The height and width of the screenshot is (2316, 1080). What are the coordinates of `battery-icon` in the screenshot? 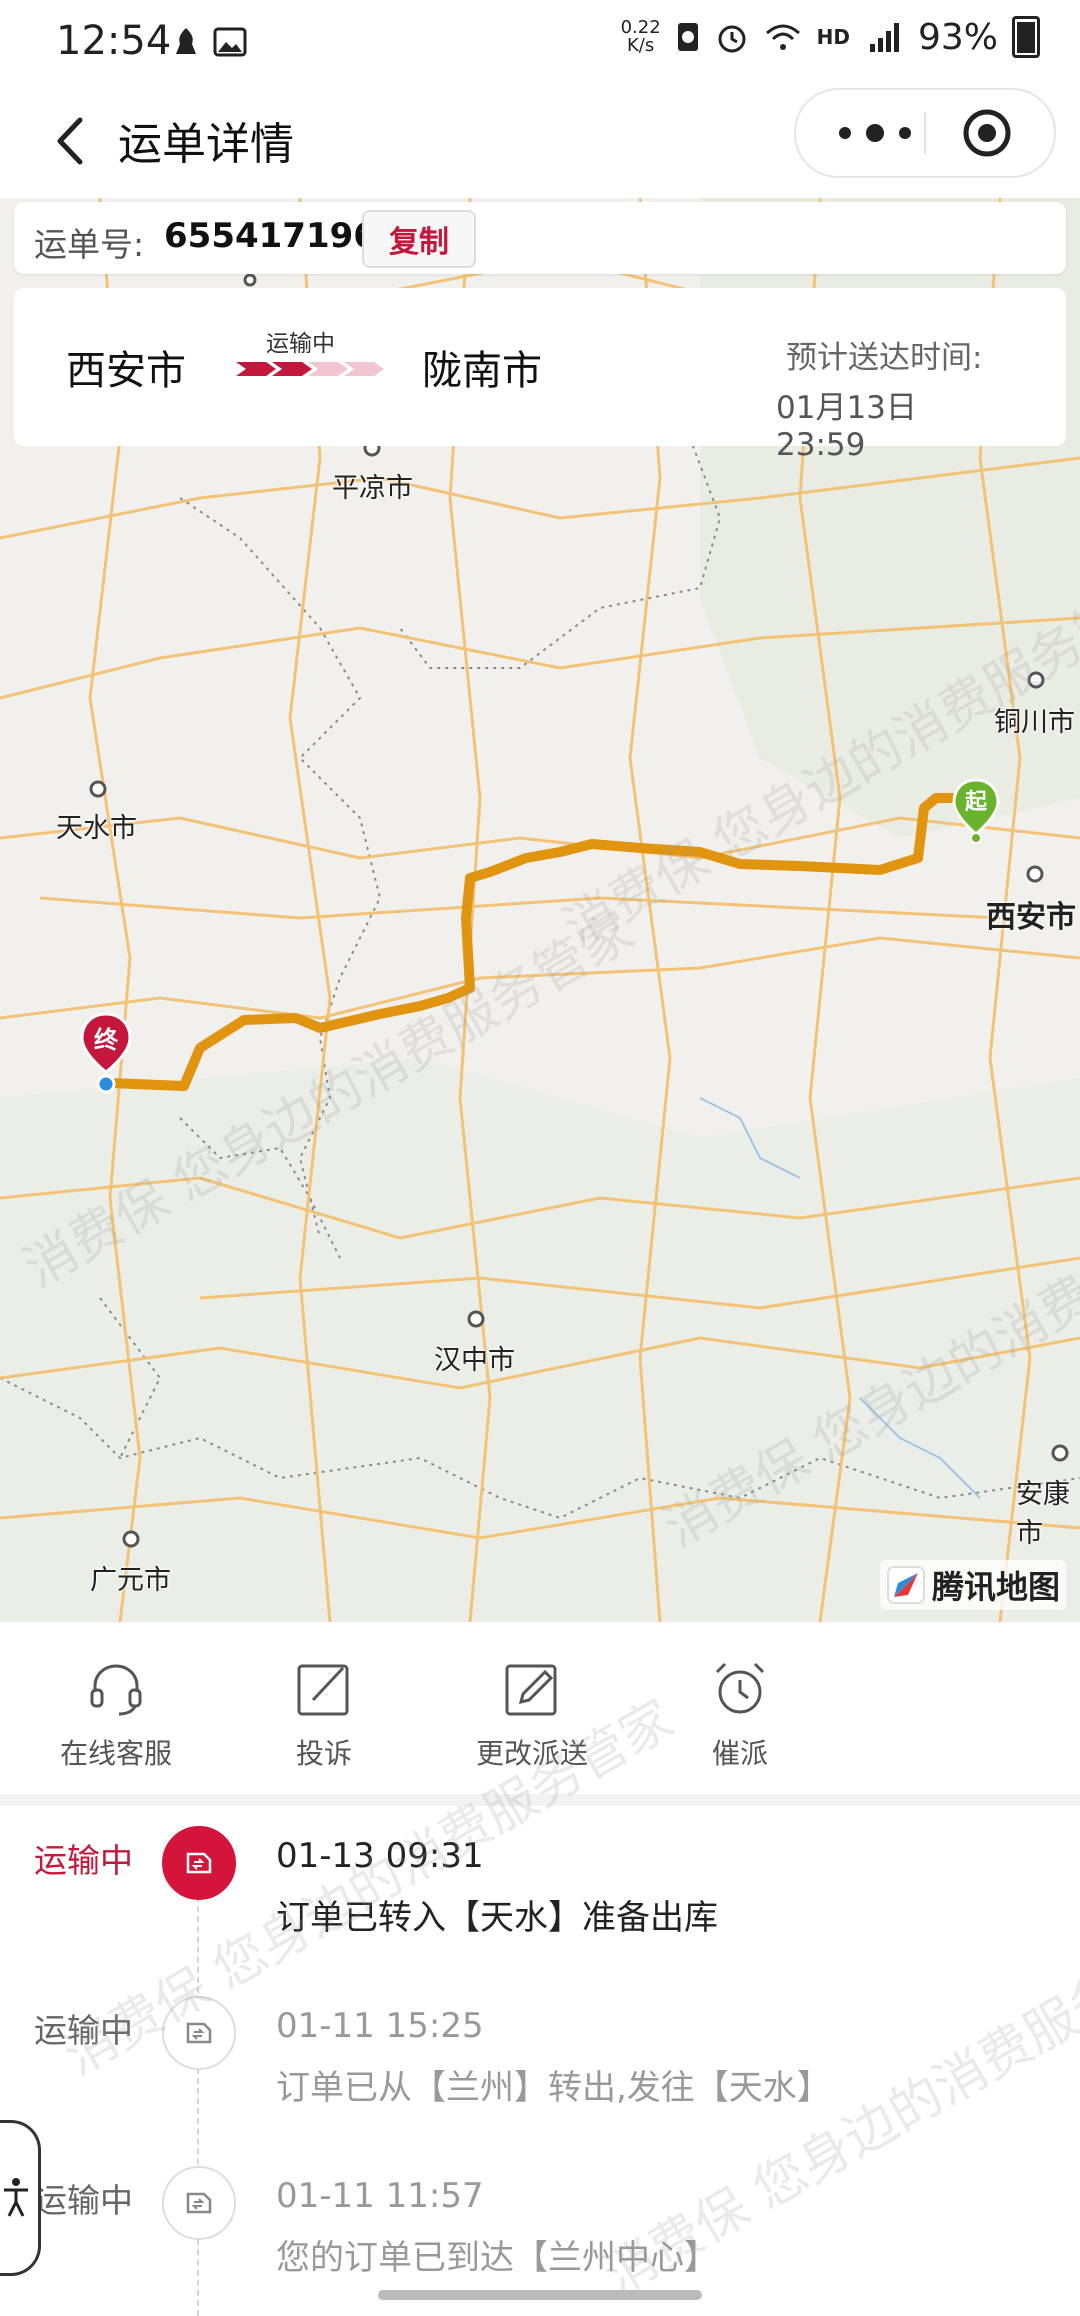 It's located at (1026, 37).